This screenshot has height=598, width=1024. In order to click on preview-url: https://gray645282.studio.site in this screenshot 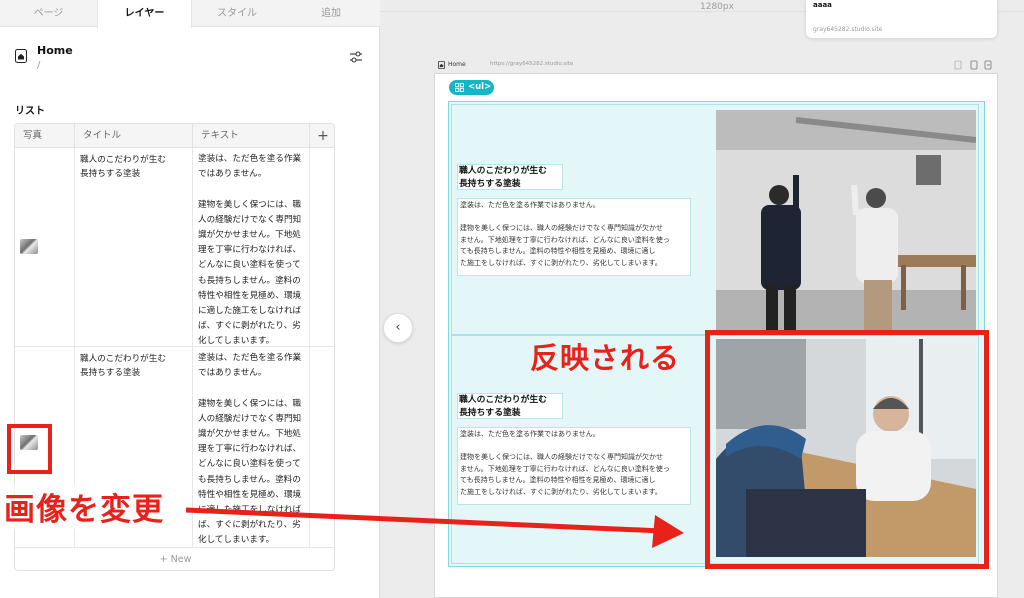, I will do `click(531, 64)`.